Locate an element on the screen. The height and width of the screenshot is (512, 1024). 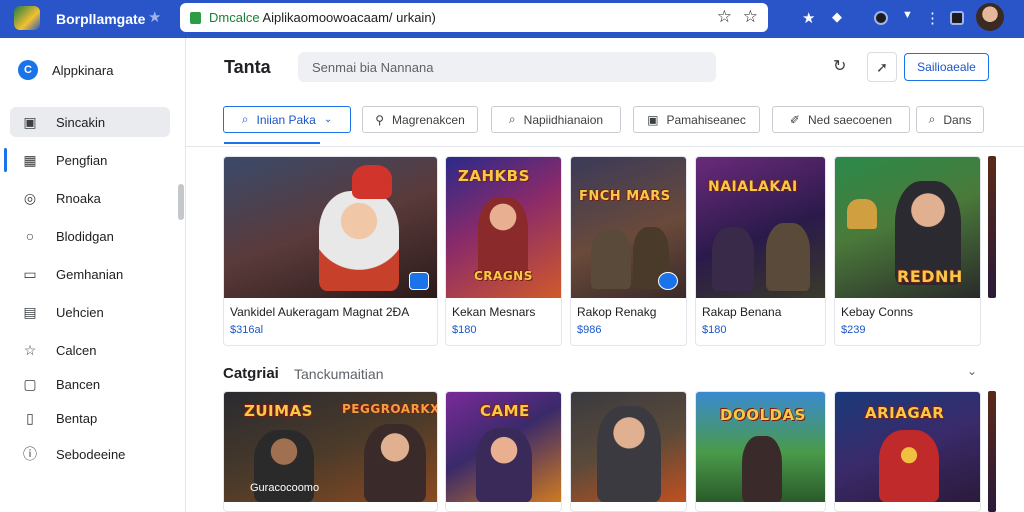
address-bar: Dmcalce Aiplikaomoowoacaam/ urkain) ☆ ☆ is located at coordinates (474, 17).